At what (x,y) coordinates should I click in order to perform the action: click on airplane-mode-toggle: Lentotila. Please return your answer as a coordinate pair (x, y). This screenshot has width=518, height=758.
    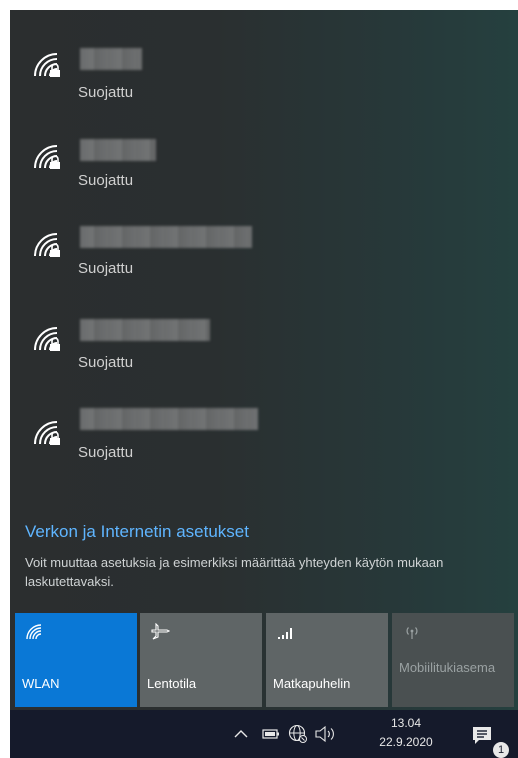
    Looking at the image, I should click on (201, 660).